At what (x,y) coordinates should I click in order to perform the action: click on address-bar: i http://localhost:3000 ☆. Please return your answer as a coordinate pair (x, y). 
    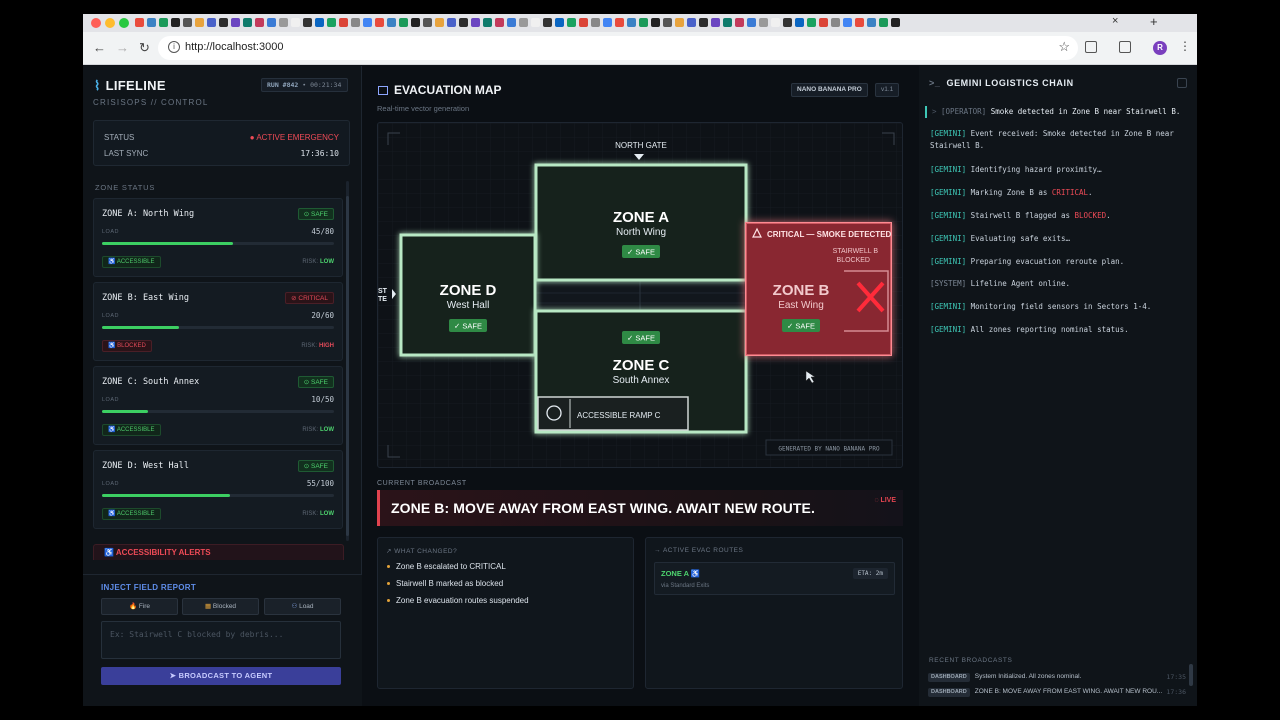
    Looking at the image, I should click on (618, 48).